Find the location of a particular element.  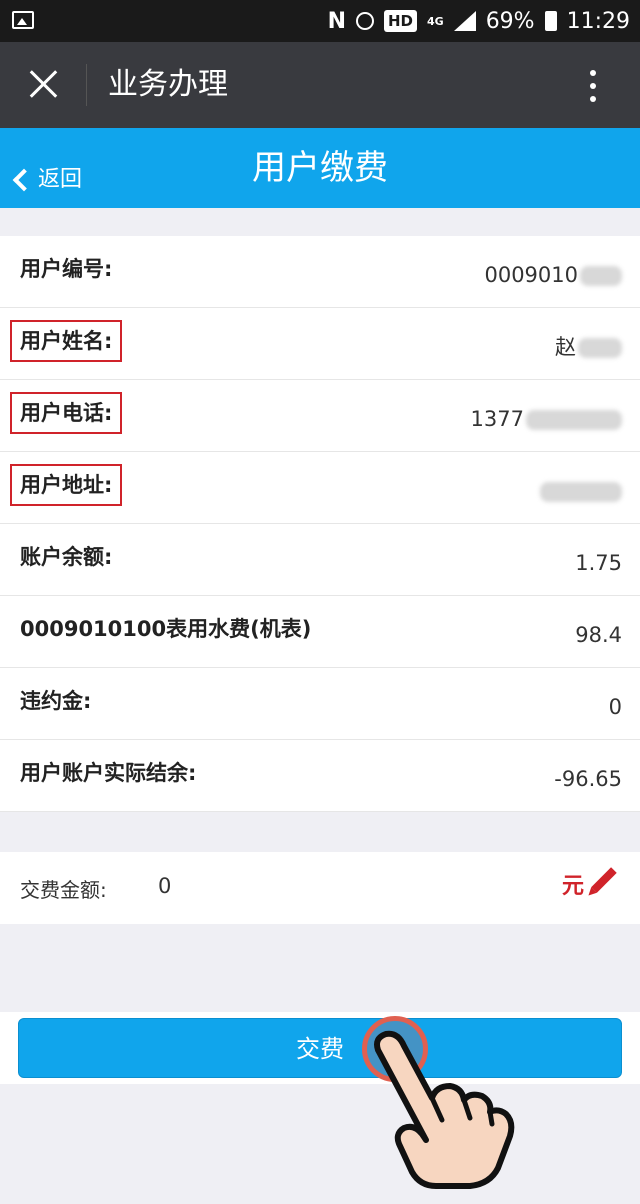

edit-icon is located at coordinates (604, 880).